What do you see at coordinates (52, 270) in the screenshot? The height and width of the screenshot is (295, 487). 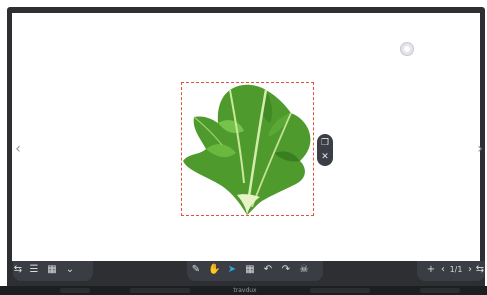 I see `grid-icon: ▦` at bounding box center [52, 270].